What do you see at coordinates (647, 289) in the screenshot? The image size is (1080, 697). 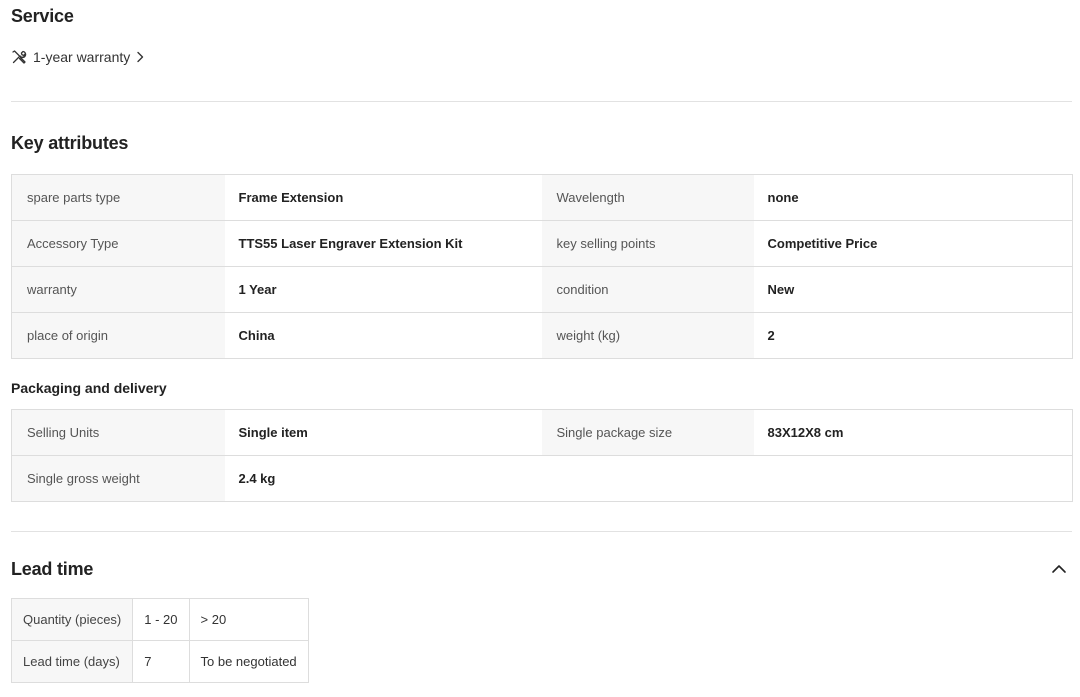 I see `attr-key: condition` at bounding box center [647, 289].